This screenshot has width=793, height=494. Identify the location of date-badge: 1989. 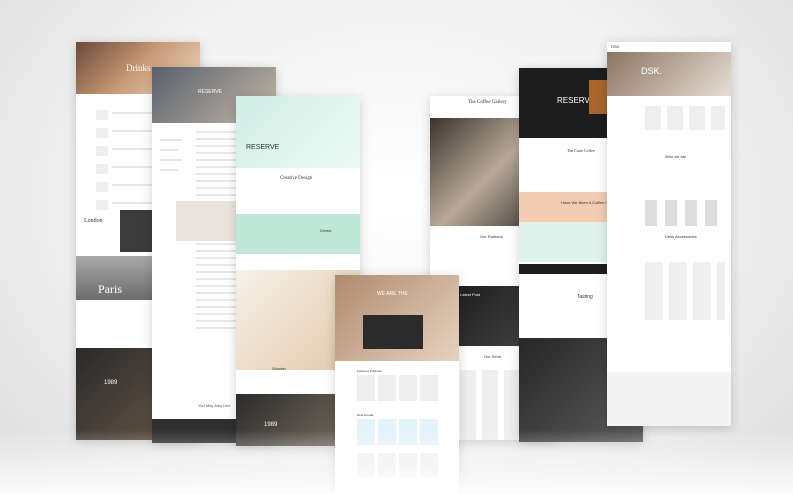
(271, 425).